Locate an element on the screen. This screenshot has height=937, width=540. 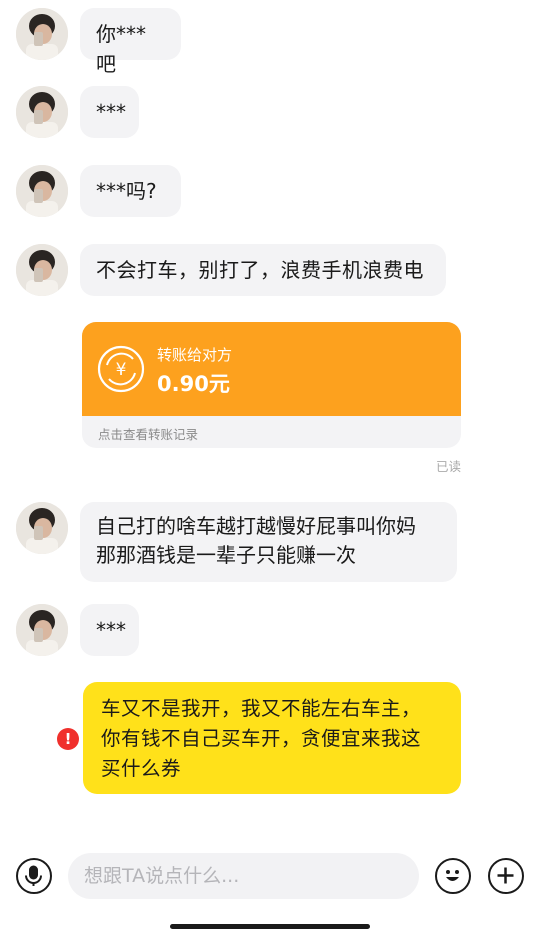
message-bubble: 不会打车，别打了，浪费手机浪费电 is located at coordinates (263, 270).